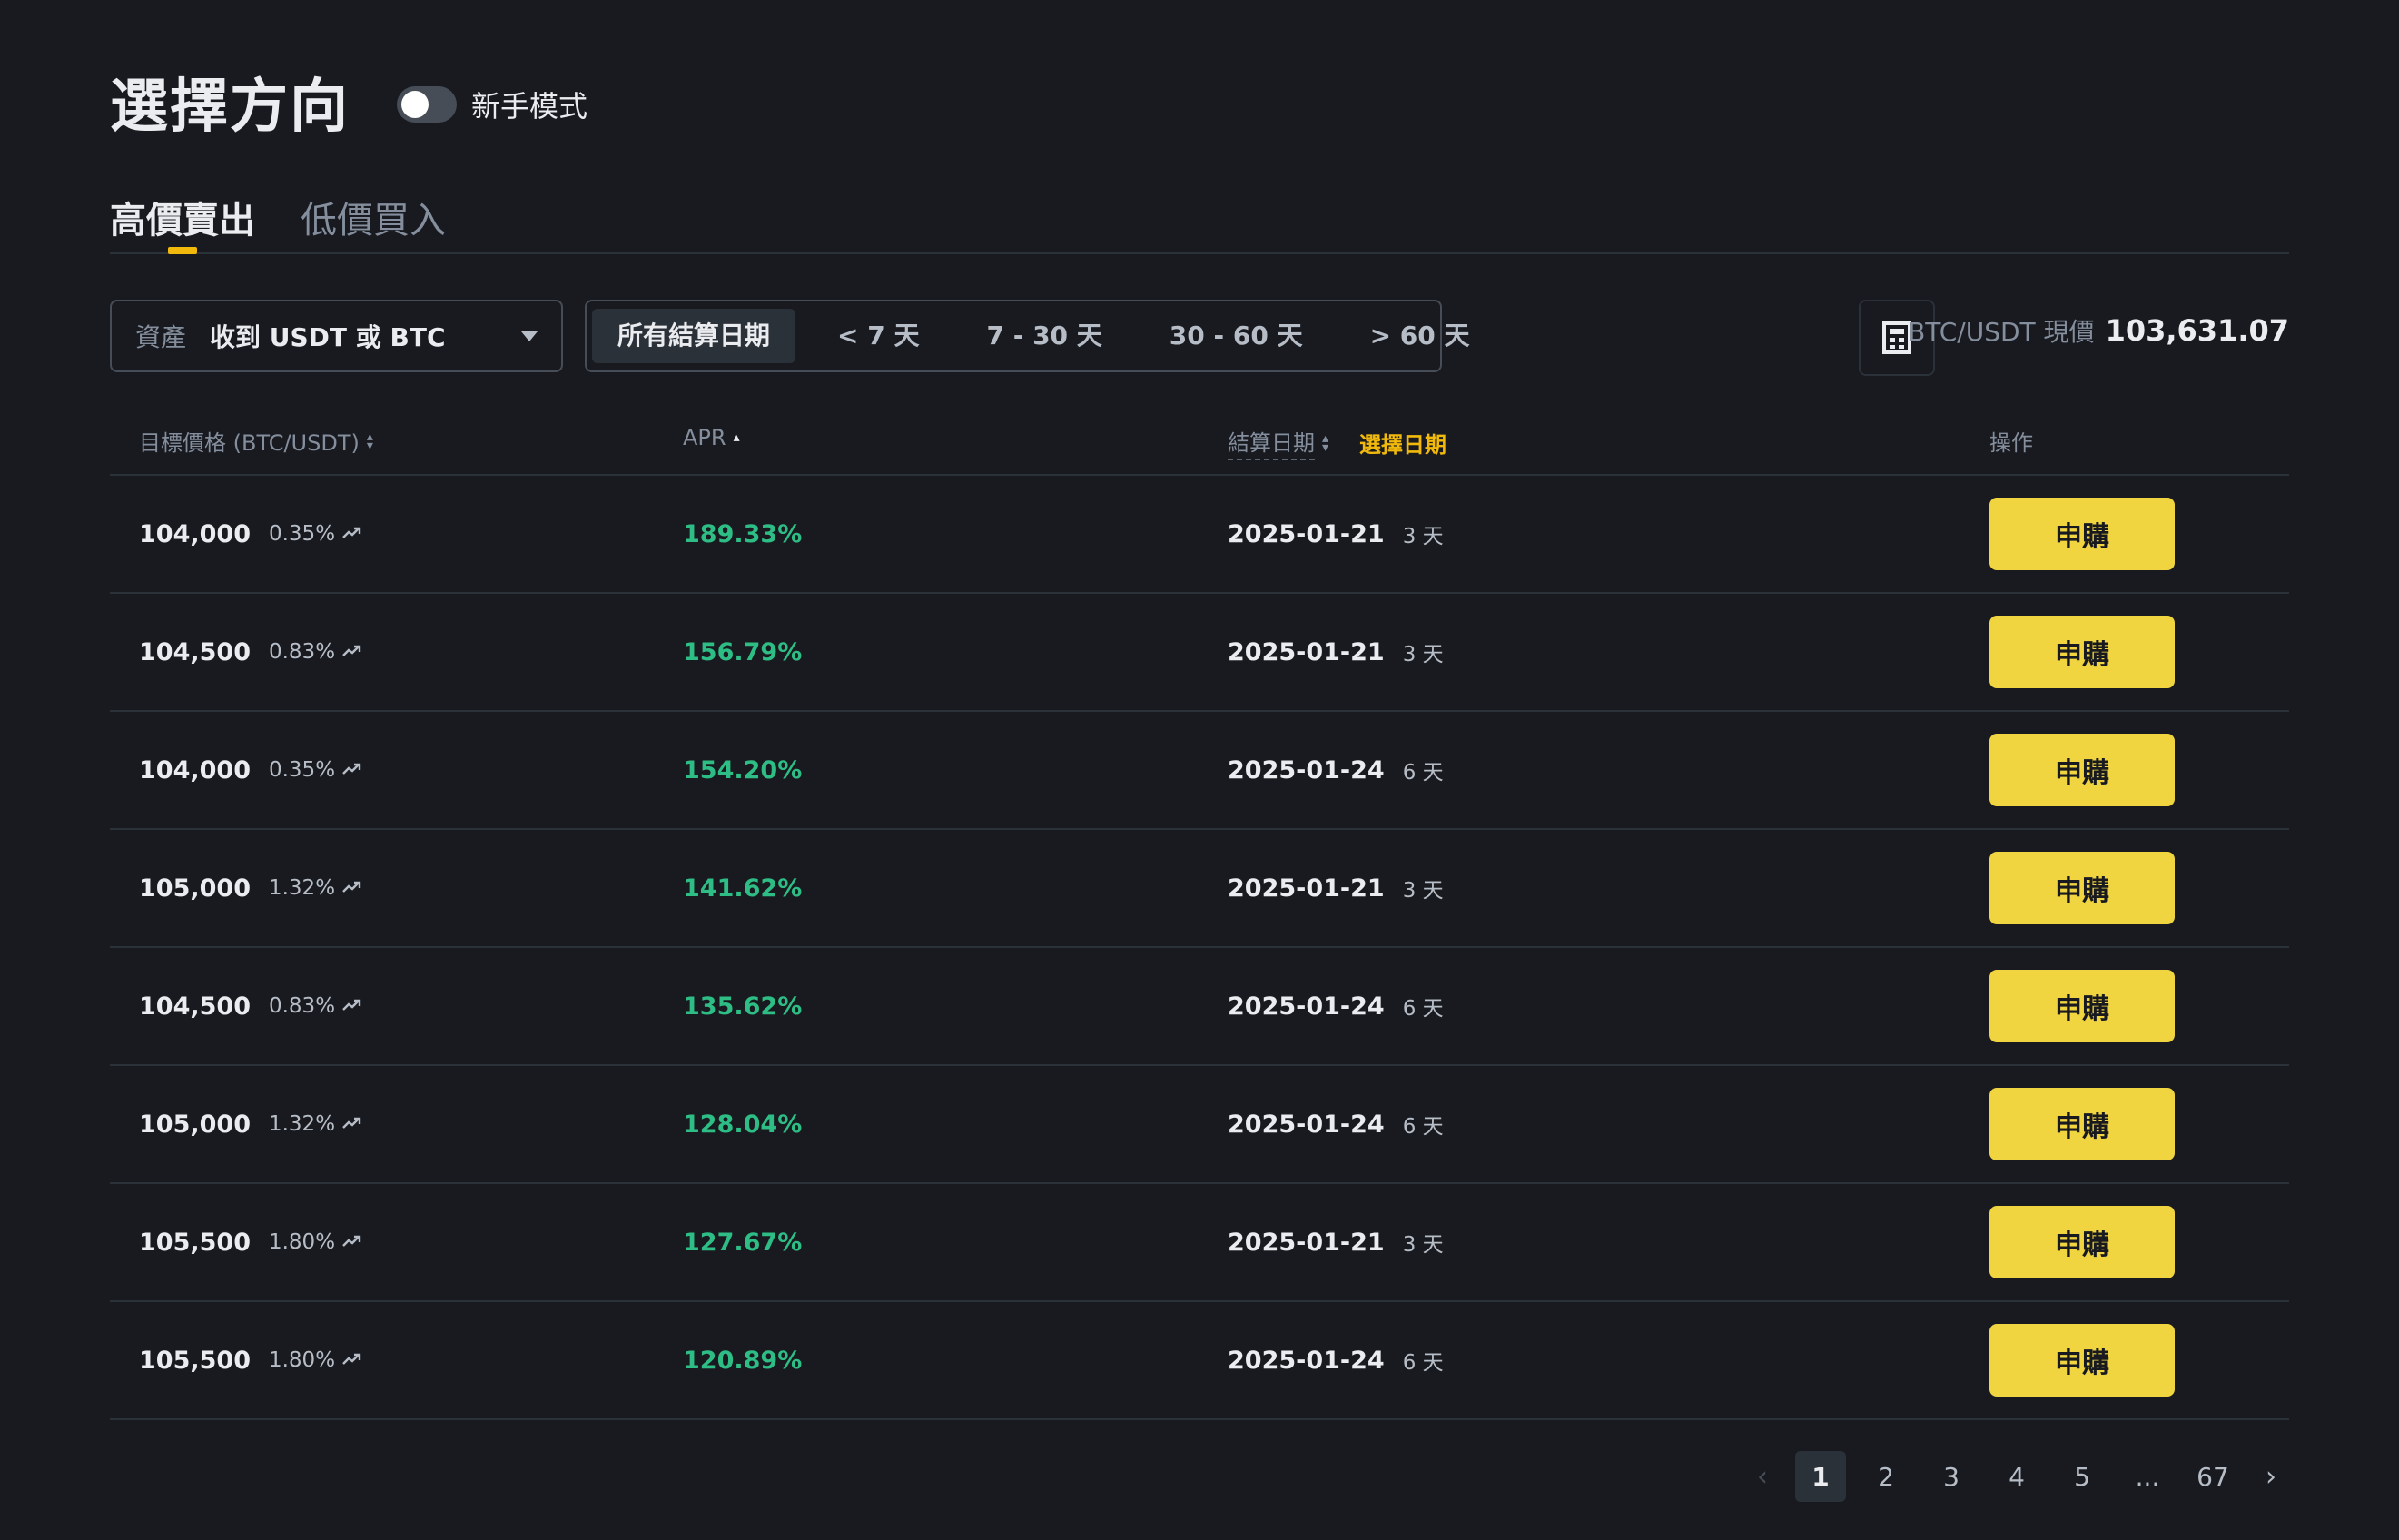 This screenshot has width=2399, height=1540. What do you see at coordinates (251, 652) in the screenshot?
I see `target-cell: 104,500 0.83%` at bounding box center [251, 652].